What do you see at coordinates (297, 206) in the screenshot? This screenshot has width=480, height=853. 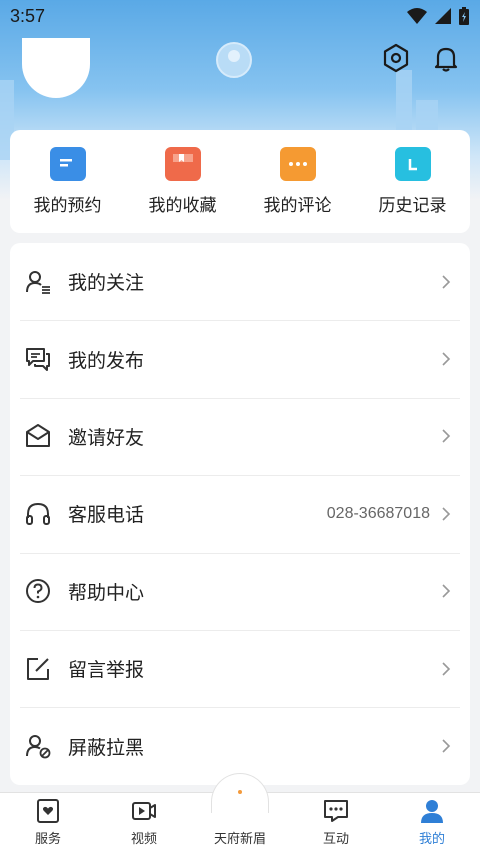 I see `shortcut-label: 我的评论` at bounding box center [297, 206].